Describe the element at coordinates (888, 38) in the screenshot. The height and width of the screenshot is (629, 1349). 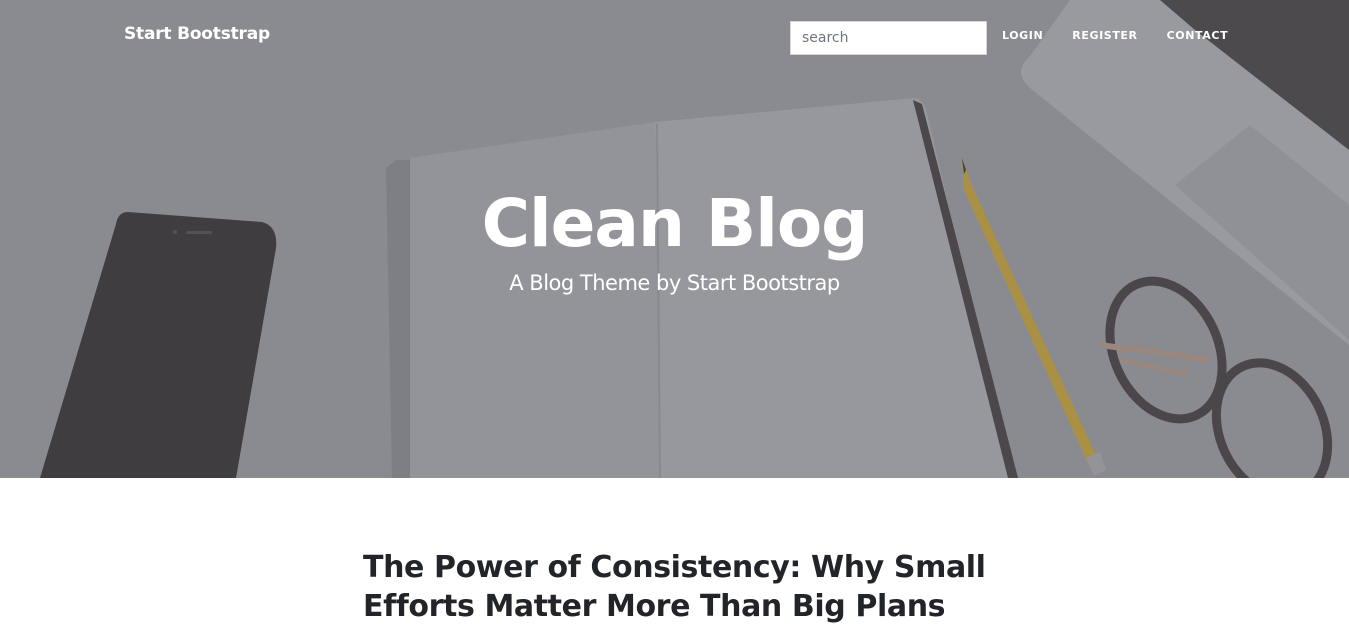
I see `search-input` at that location.